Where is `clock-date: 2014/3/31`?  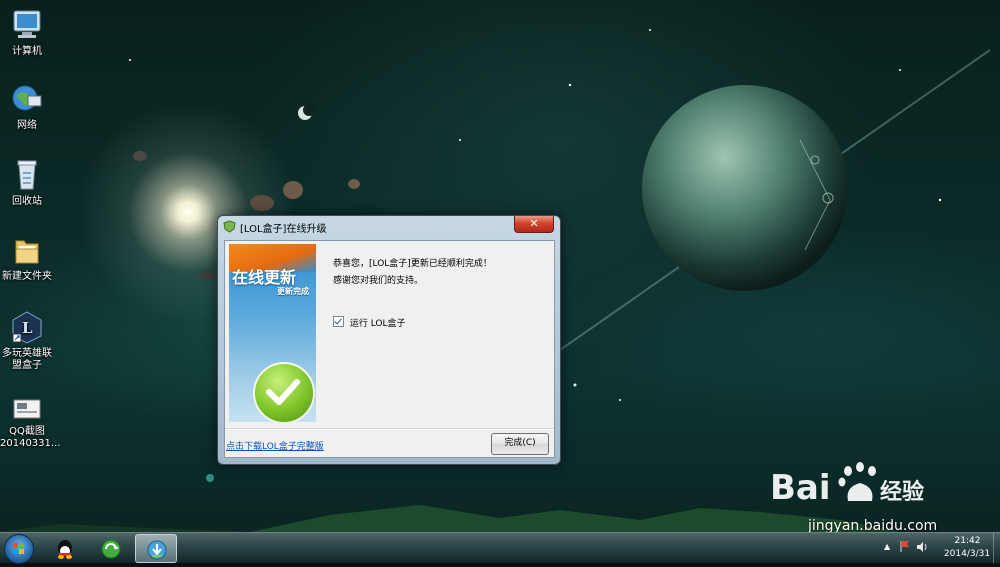 clock-date: 2014/3/31 is located at coordinates (967, 554).